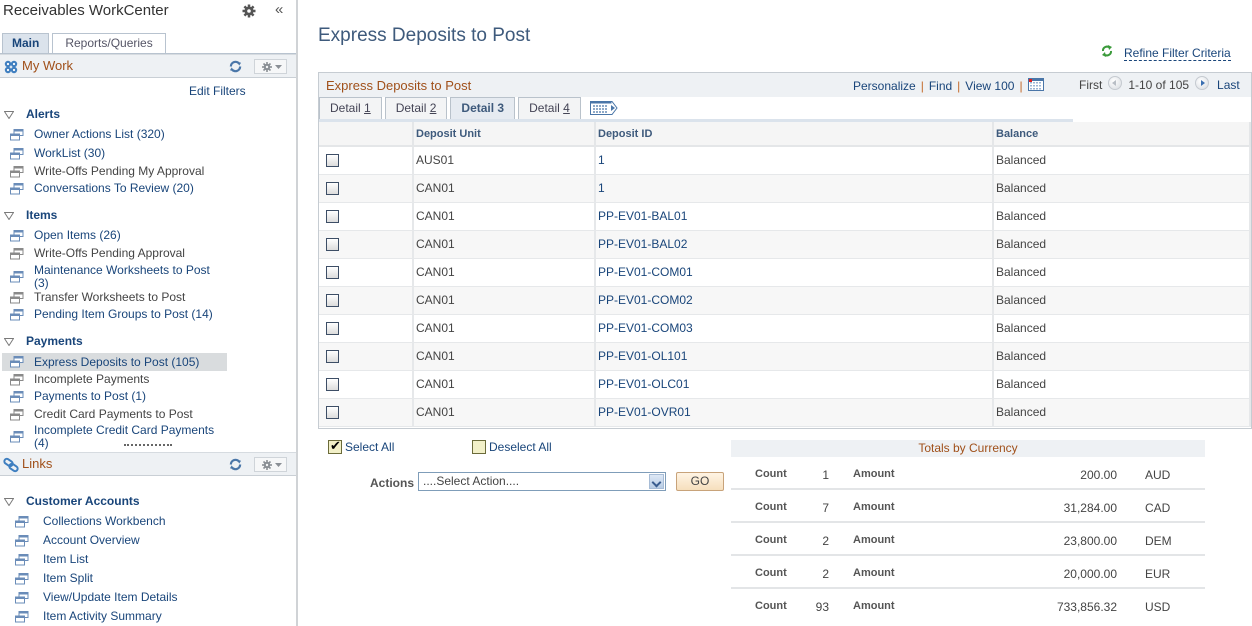 Image resolution: width=1252 pixels, height=626 pixels. Describe the element at coordinates (504, 384) in the screenshot. I see `deposit-unit-cell: CAN01` at that location.